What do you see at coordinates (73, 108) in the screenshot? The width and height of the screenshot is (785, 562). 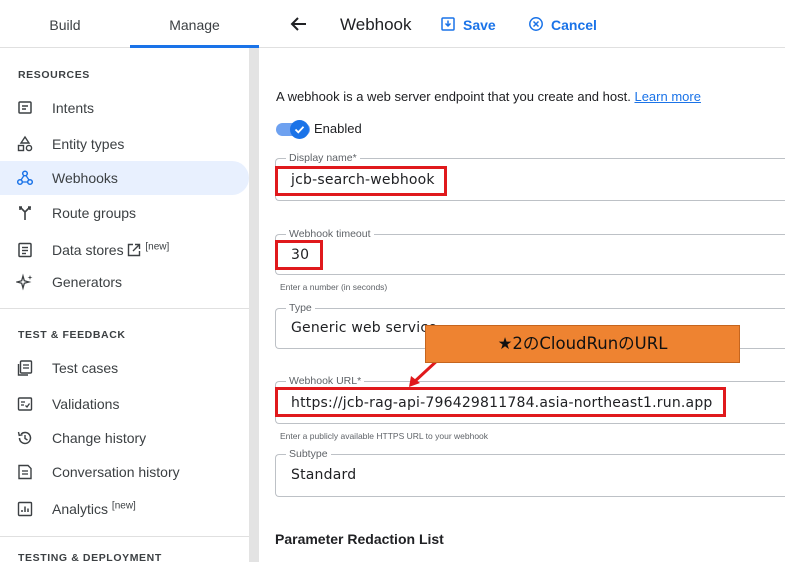 I see `sidebar-item-label: Intents` at bounding box center [73, 108].